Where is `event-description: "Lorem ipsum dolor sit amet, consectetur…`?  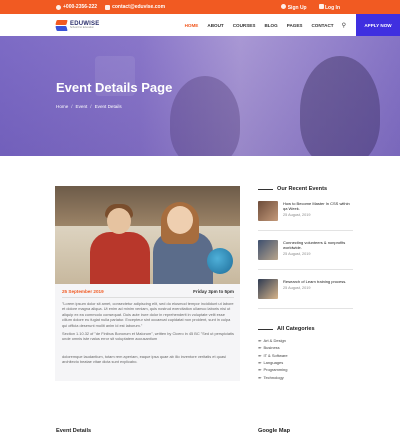
event-description: "Lorem ipsum dolor sit amet, consectetur… is located at coordinates (148, 314).